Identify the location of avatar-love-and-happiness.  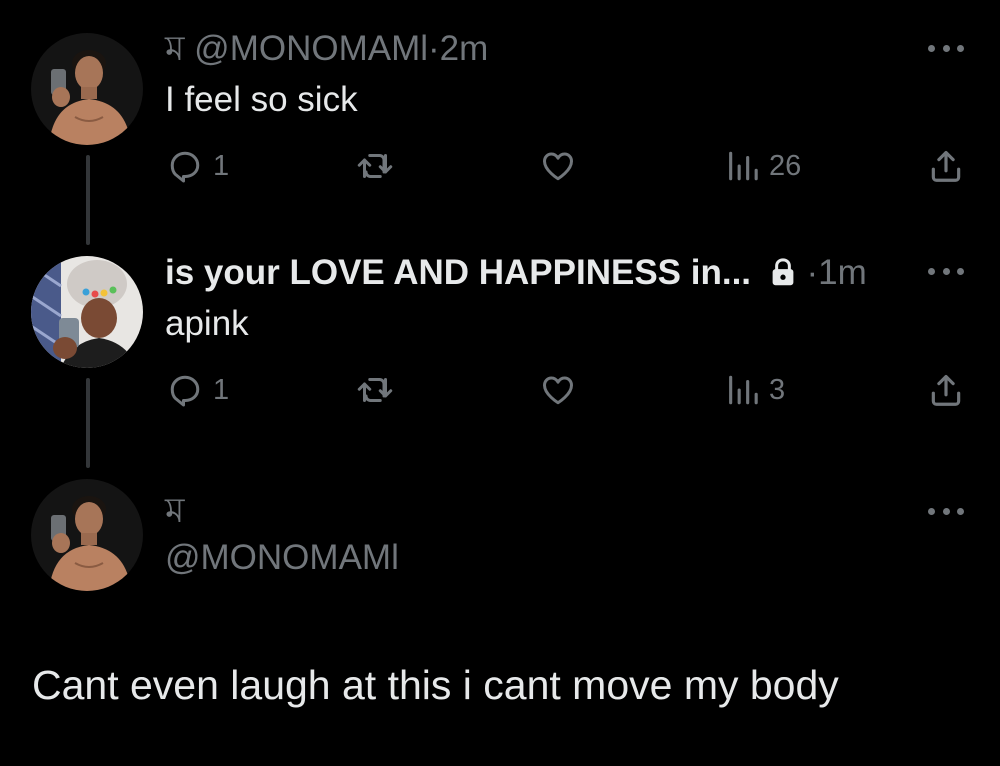
(87, 312).